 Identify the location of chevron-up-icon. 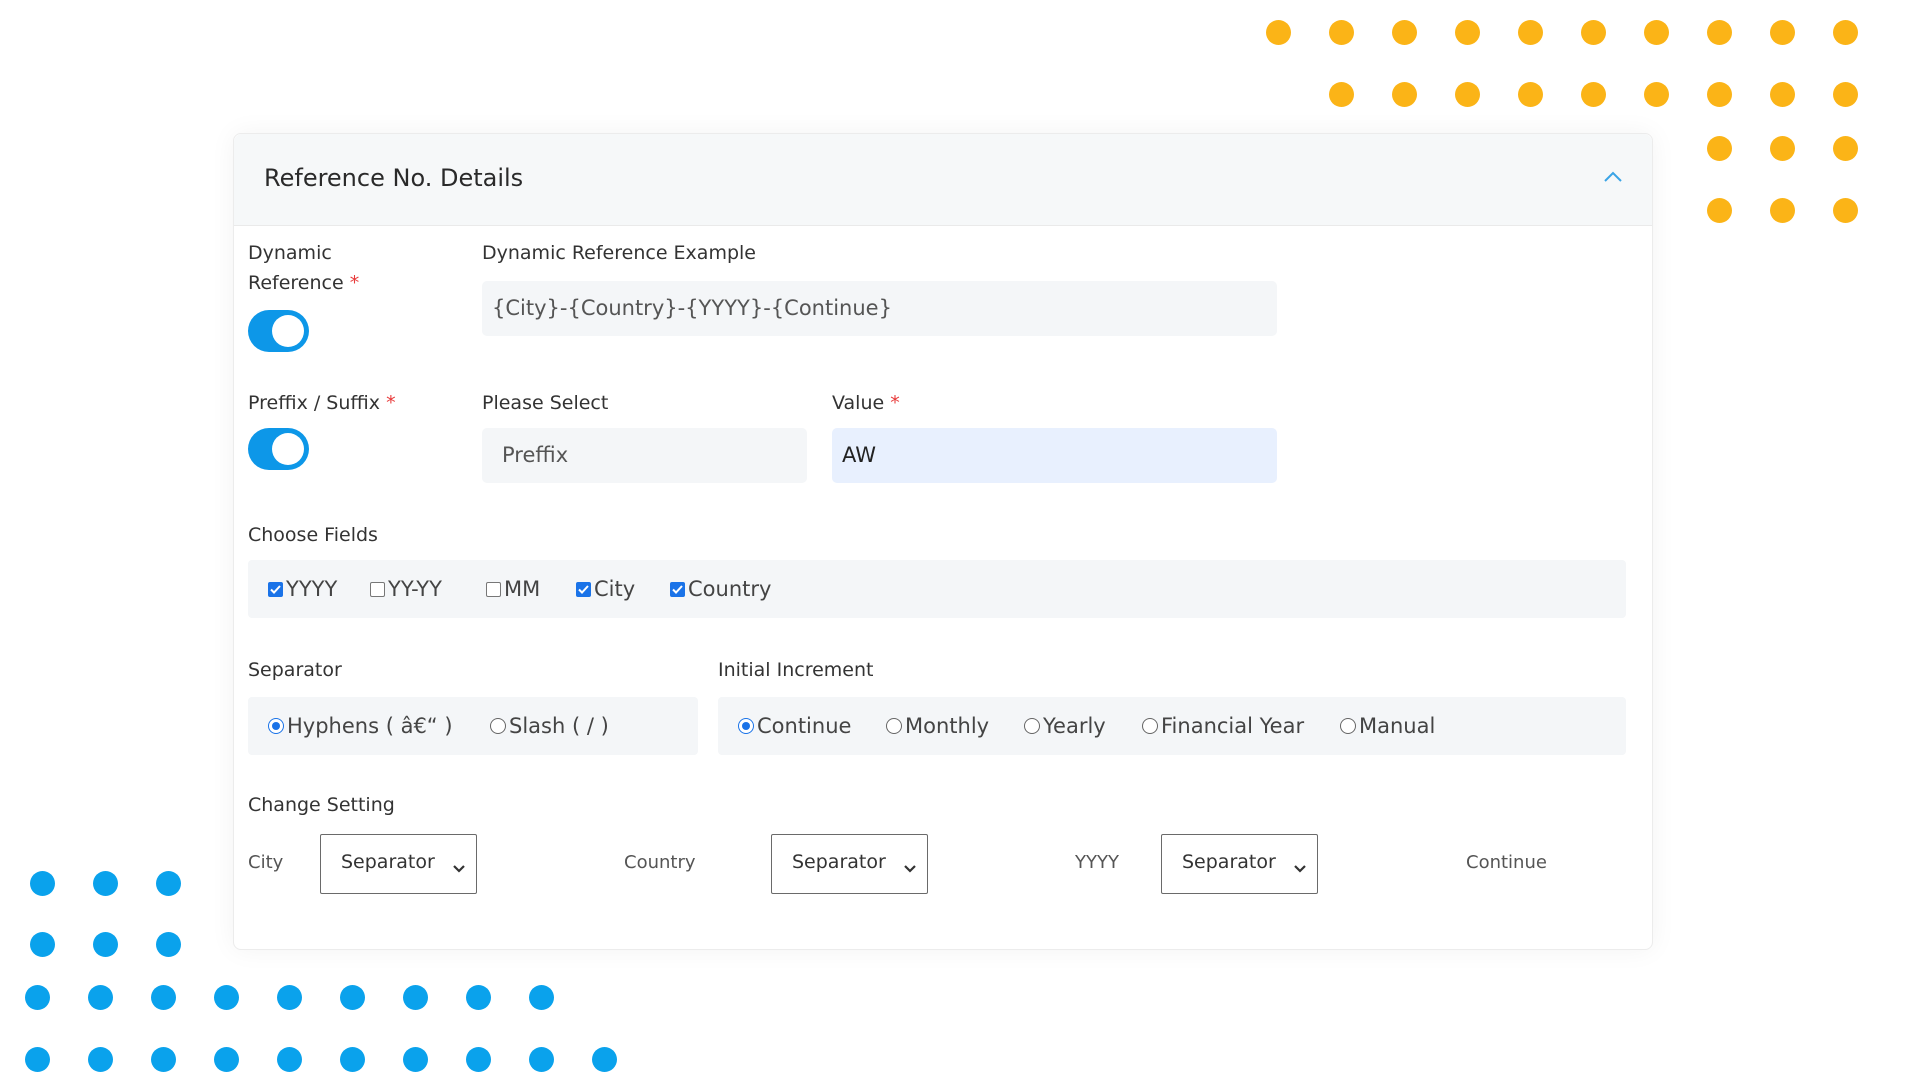
(1613, 177).